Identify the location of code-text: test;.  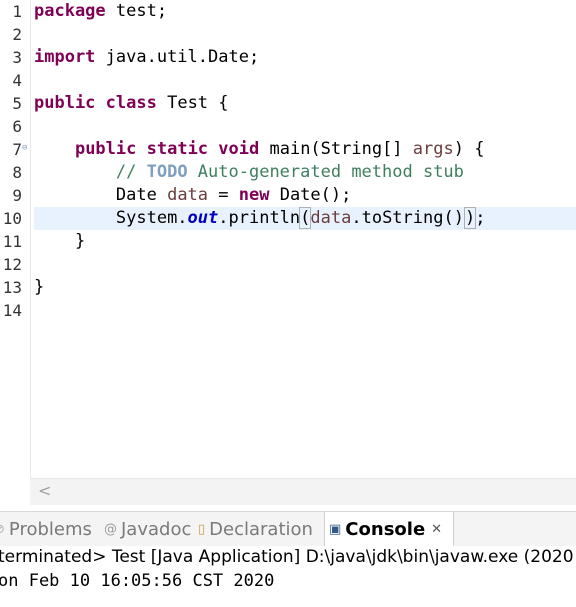
(136, 11).